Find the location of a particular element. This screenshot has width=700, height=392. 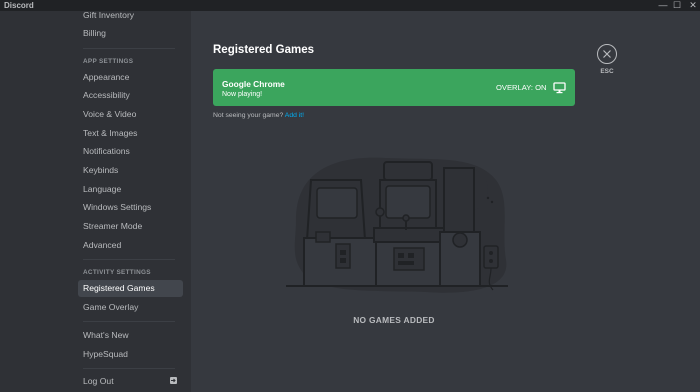

sidebar-item-windows-settings: Windows Settings is located at coordinates (130, 207).